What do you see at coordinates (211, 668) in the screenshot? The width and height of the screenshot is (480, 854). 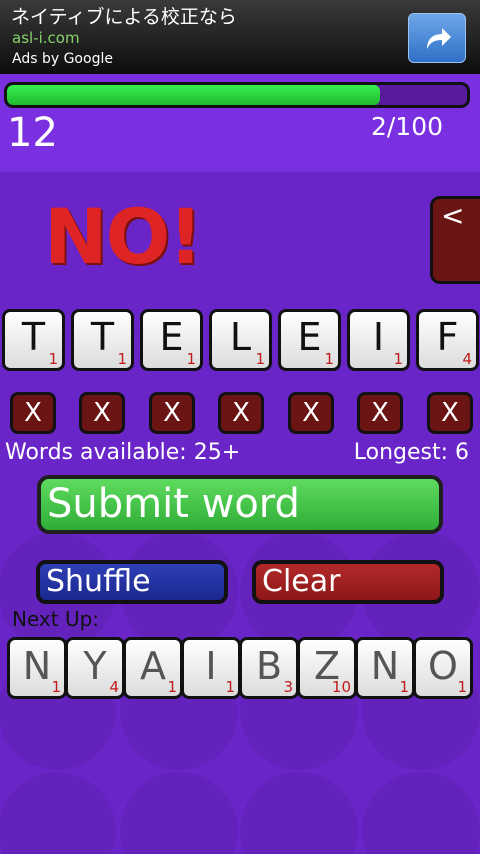 I see `next-tile: I 1` at bounding box center [211, 668].